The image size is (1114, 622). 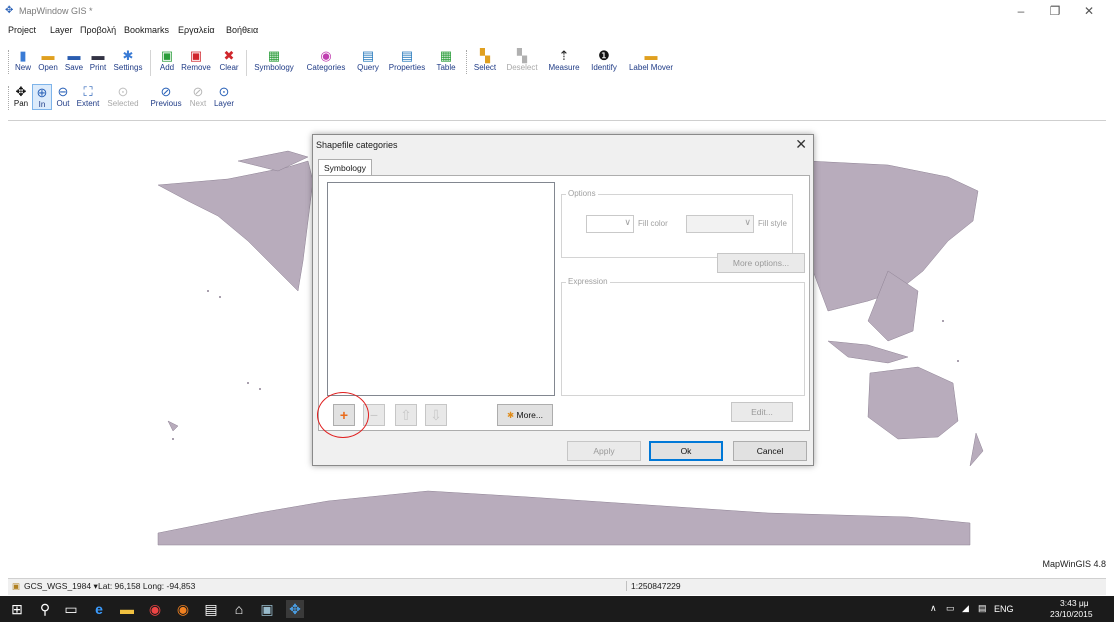 I want to click on coordinates-readout: Lat: 96,158 Long: -94,853, so click(x=147, y=586).